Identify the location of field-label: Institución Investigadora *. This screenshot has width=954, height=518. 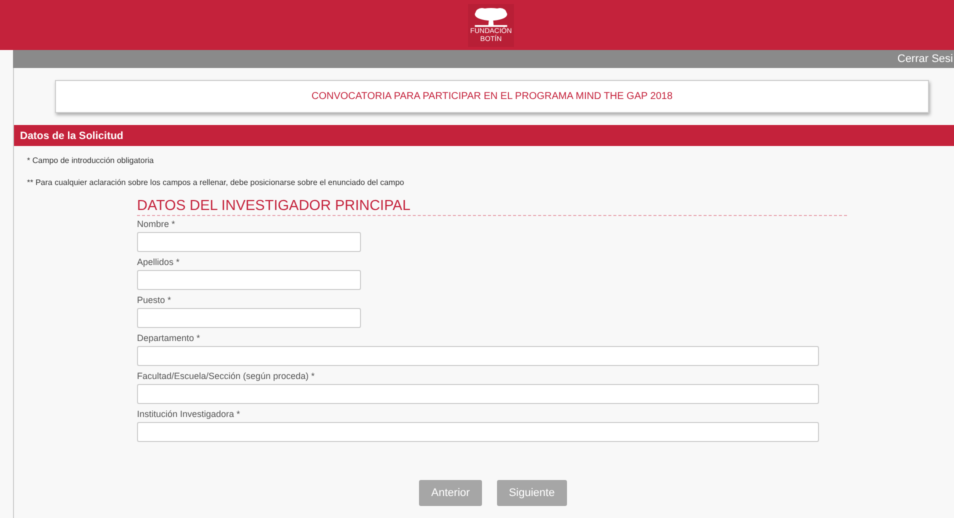
(188, 414).